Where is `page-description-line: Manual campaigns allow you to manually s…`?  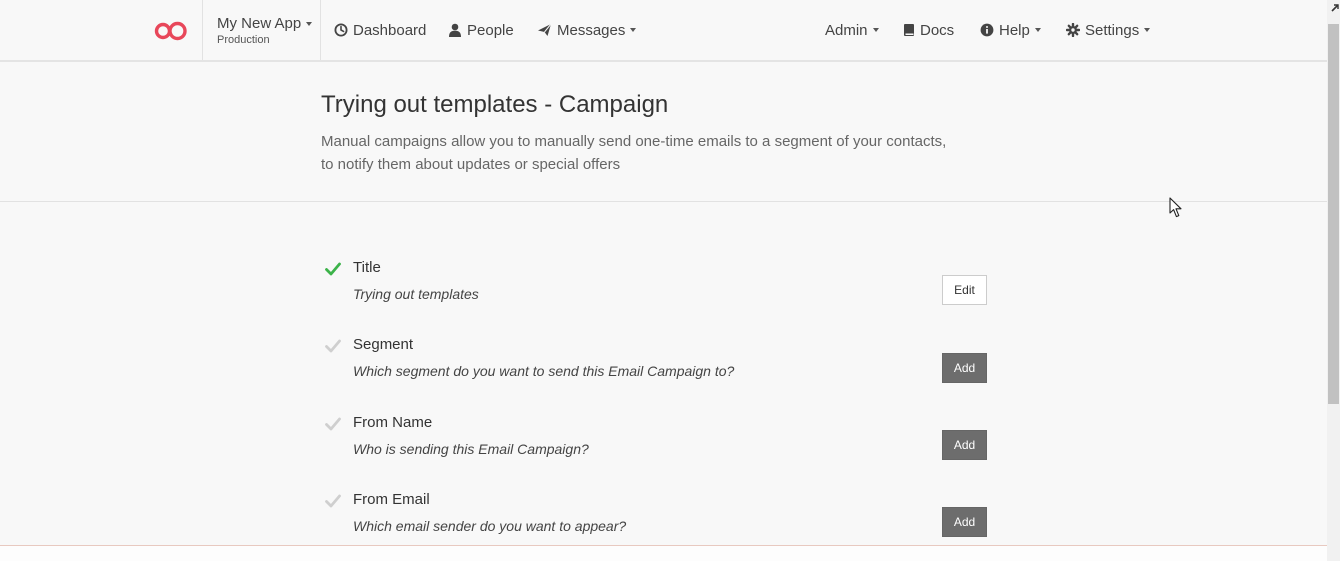 page-description-line: Manual campaigns allow you to manually s… is located at coordinates (634, 141).